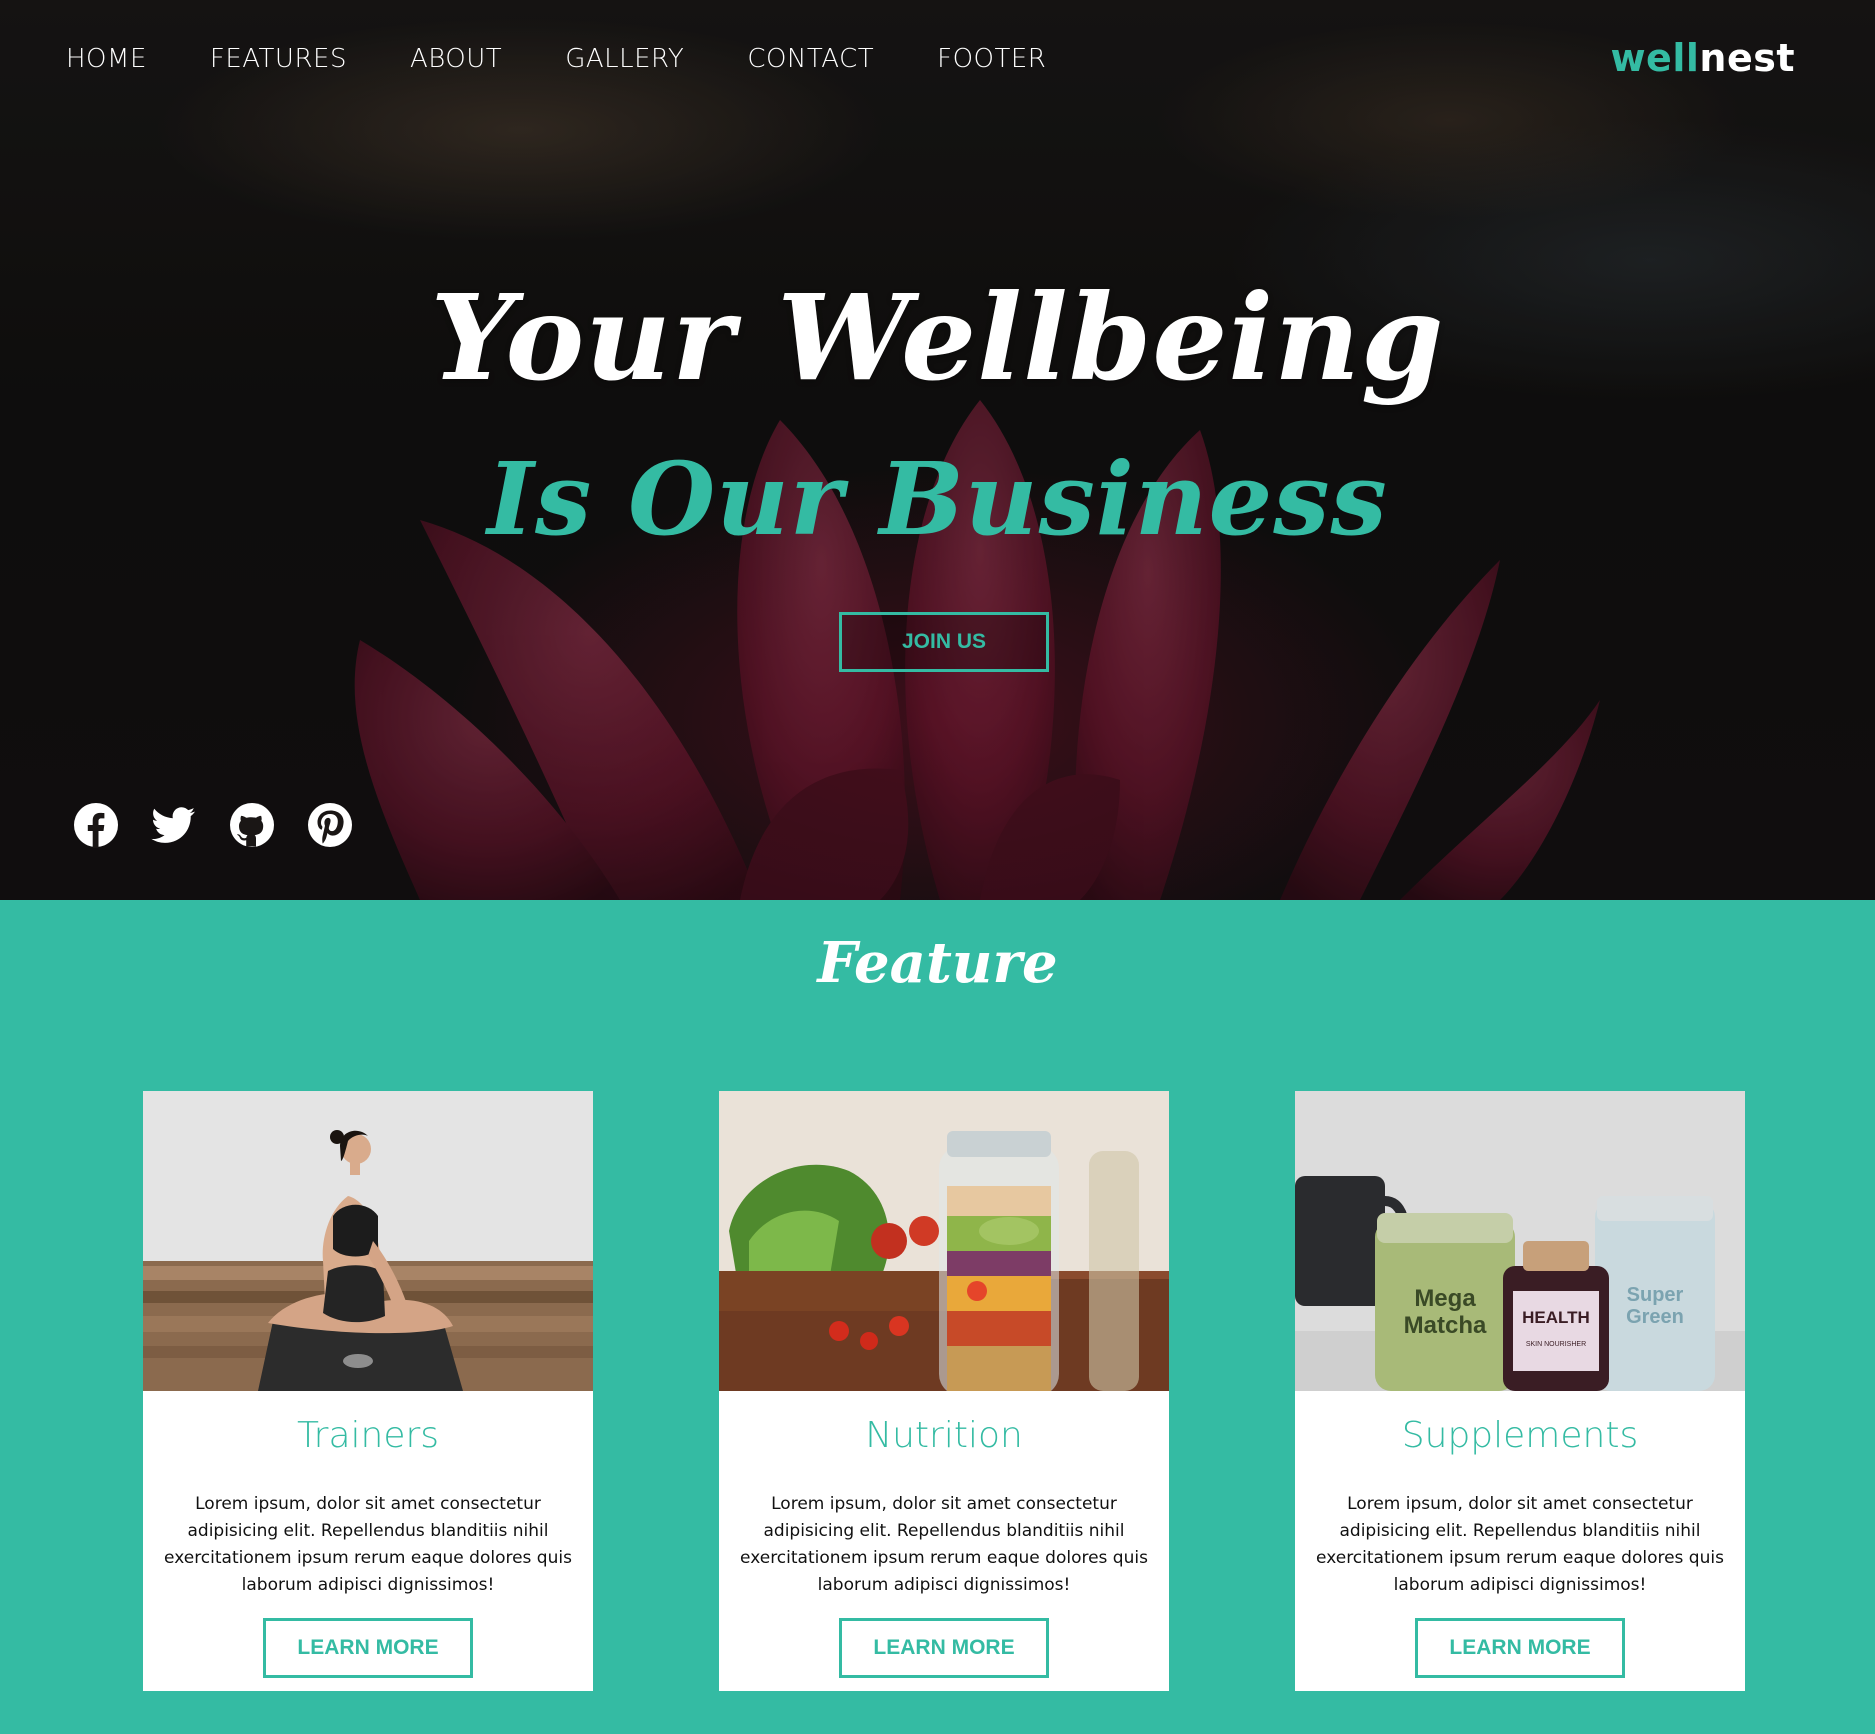  I want to click on pinterest-icon, so click(330, 825).